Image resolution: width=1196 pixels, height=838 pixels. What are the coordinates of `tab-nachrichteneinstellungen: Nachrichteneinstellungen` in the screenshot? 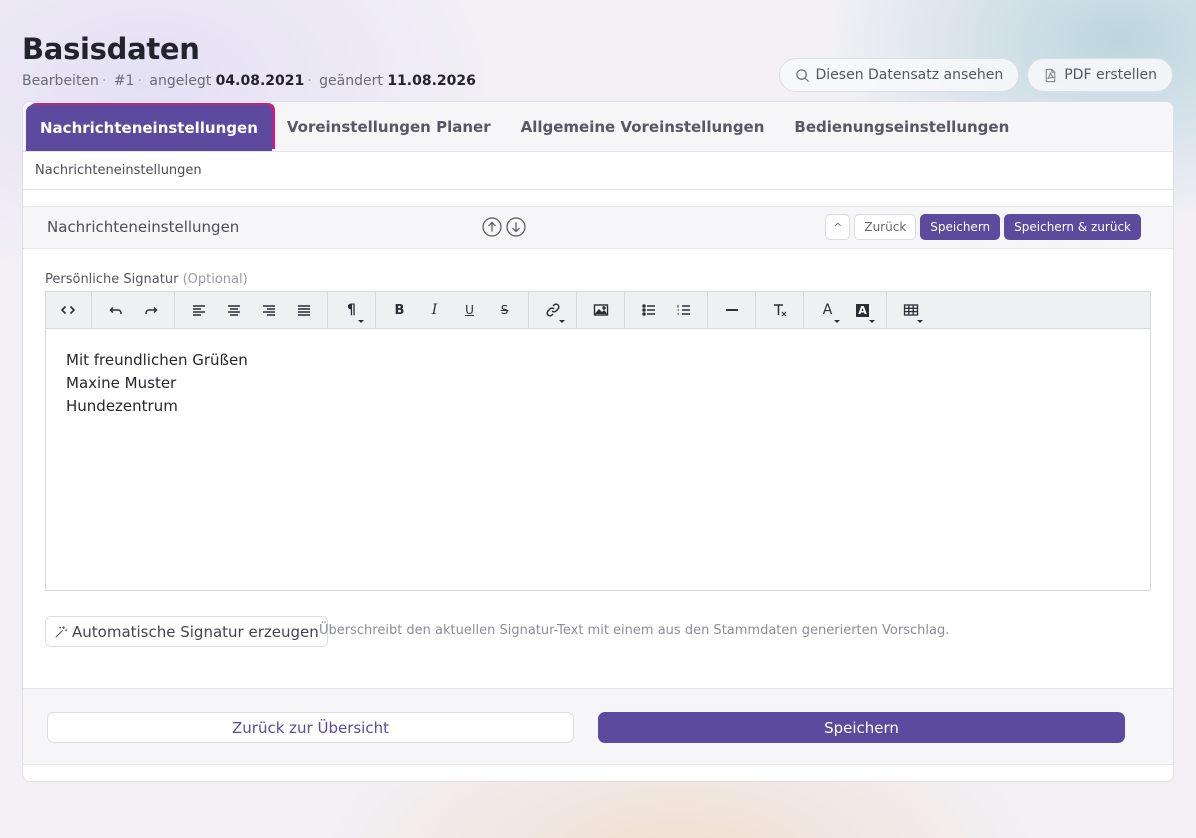 It's located at (149, 128).